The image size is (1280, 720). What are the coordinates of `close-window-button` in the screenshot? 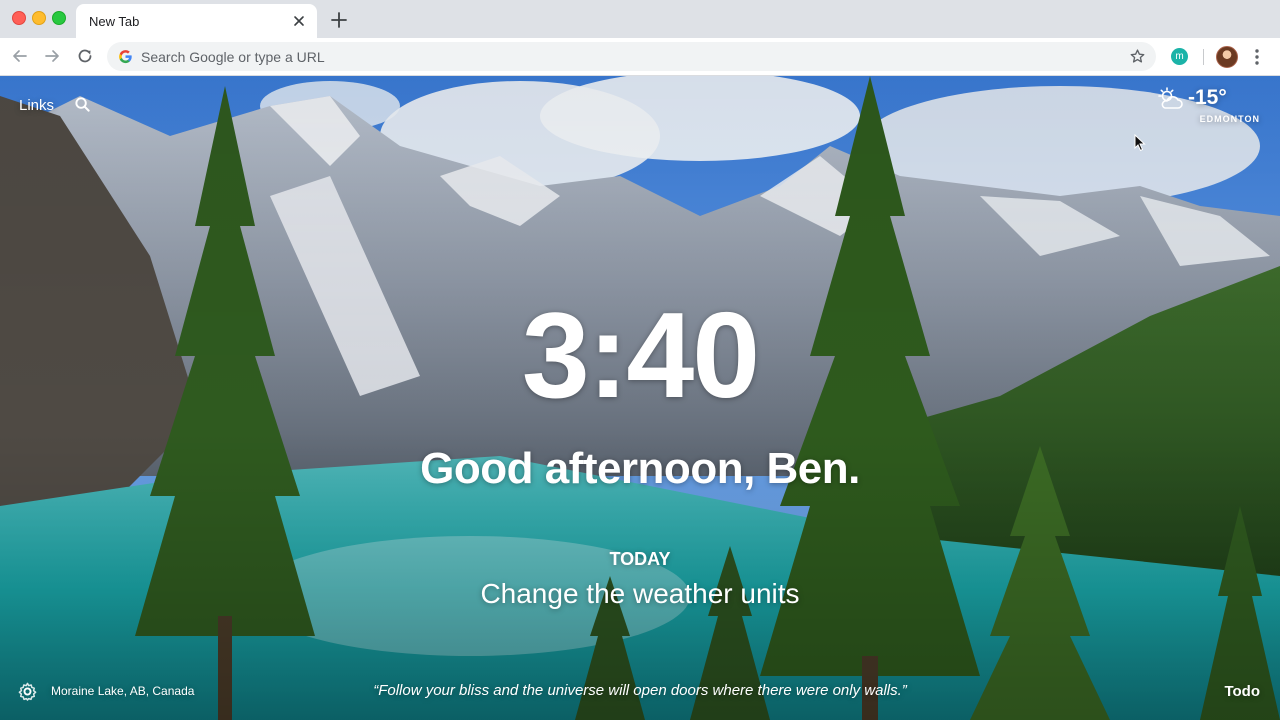 It's located at (19, 18).